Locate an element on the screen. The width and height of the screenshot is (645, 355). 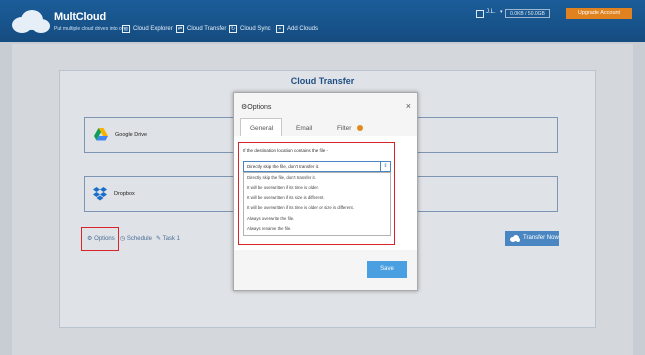
close-icon: × is located at coordinates (408, 106).